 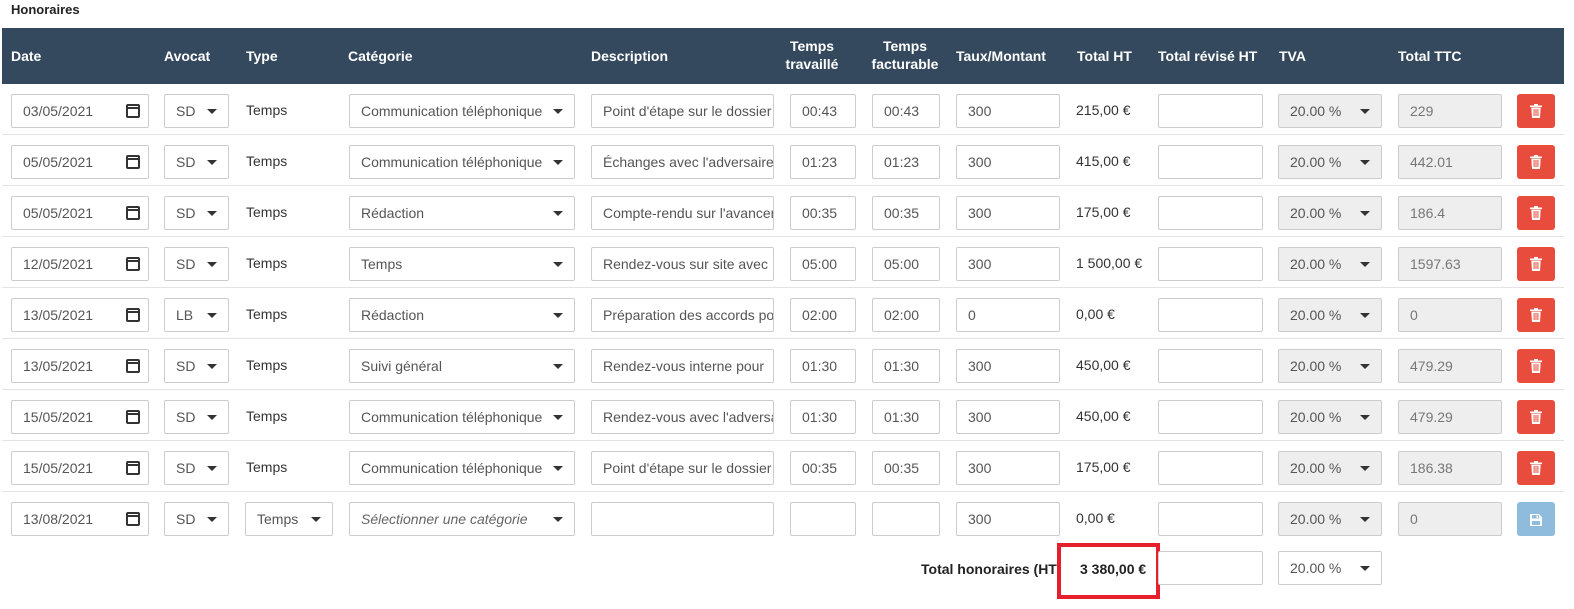 What do you see at coordinates (289, 519) in the screenshot?
I see `type-select: Temps` at bounding box center [289, 519].